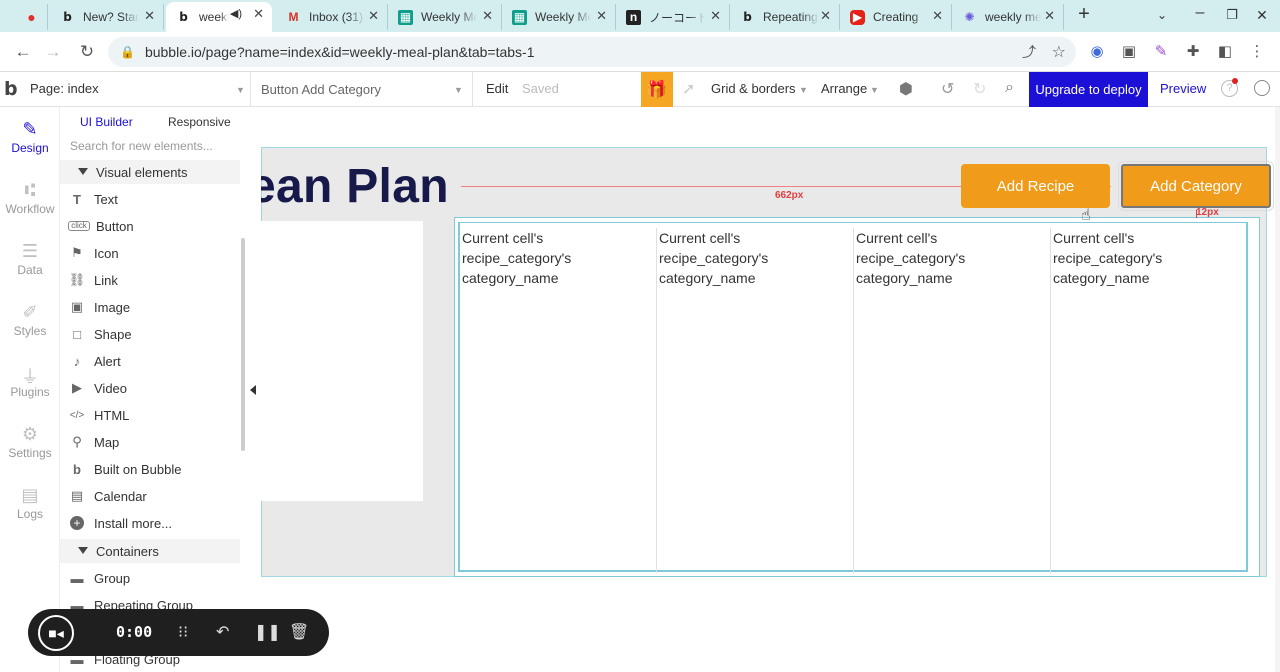  Describe the element at coordinates (1088, 89) in the screenshot. I see `upgrade-button: Upgrade to deploy` at that location.